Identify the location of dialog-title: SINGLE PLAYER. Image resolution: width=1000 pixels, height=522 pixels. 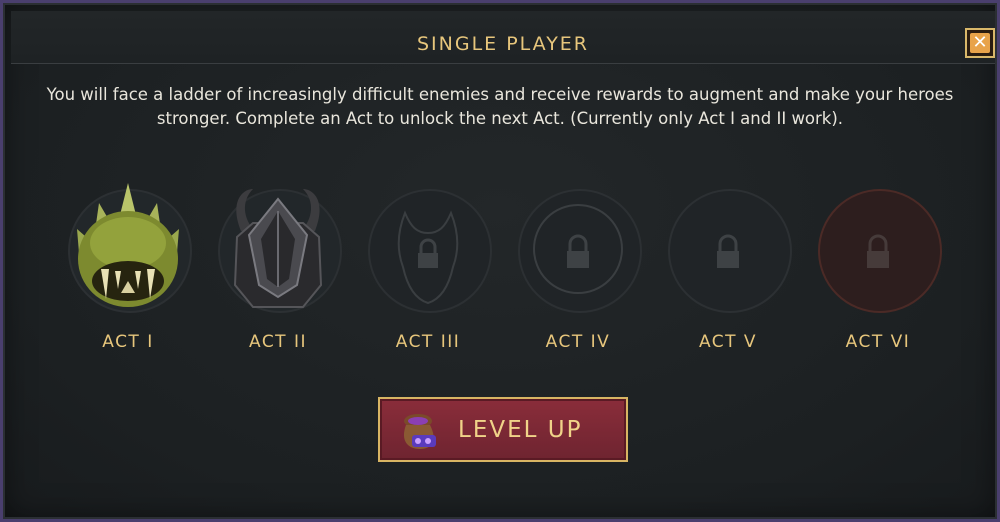
(503, 44).